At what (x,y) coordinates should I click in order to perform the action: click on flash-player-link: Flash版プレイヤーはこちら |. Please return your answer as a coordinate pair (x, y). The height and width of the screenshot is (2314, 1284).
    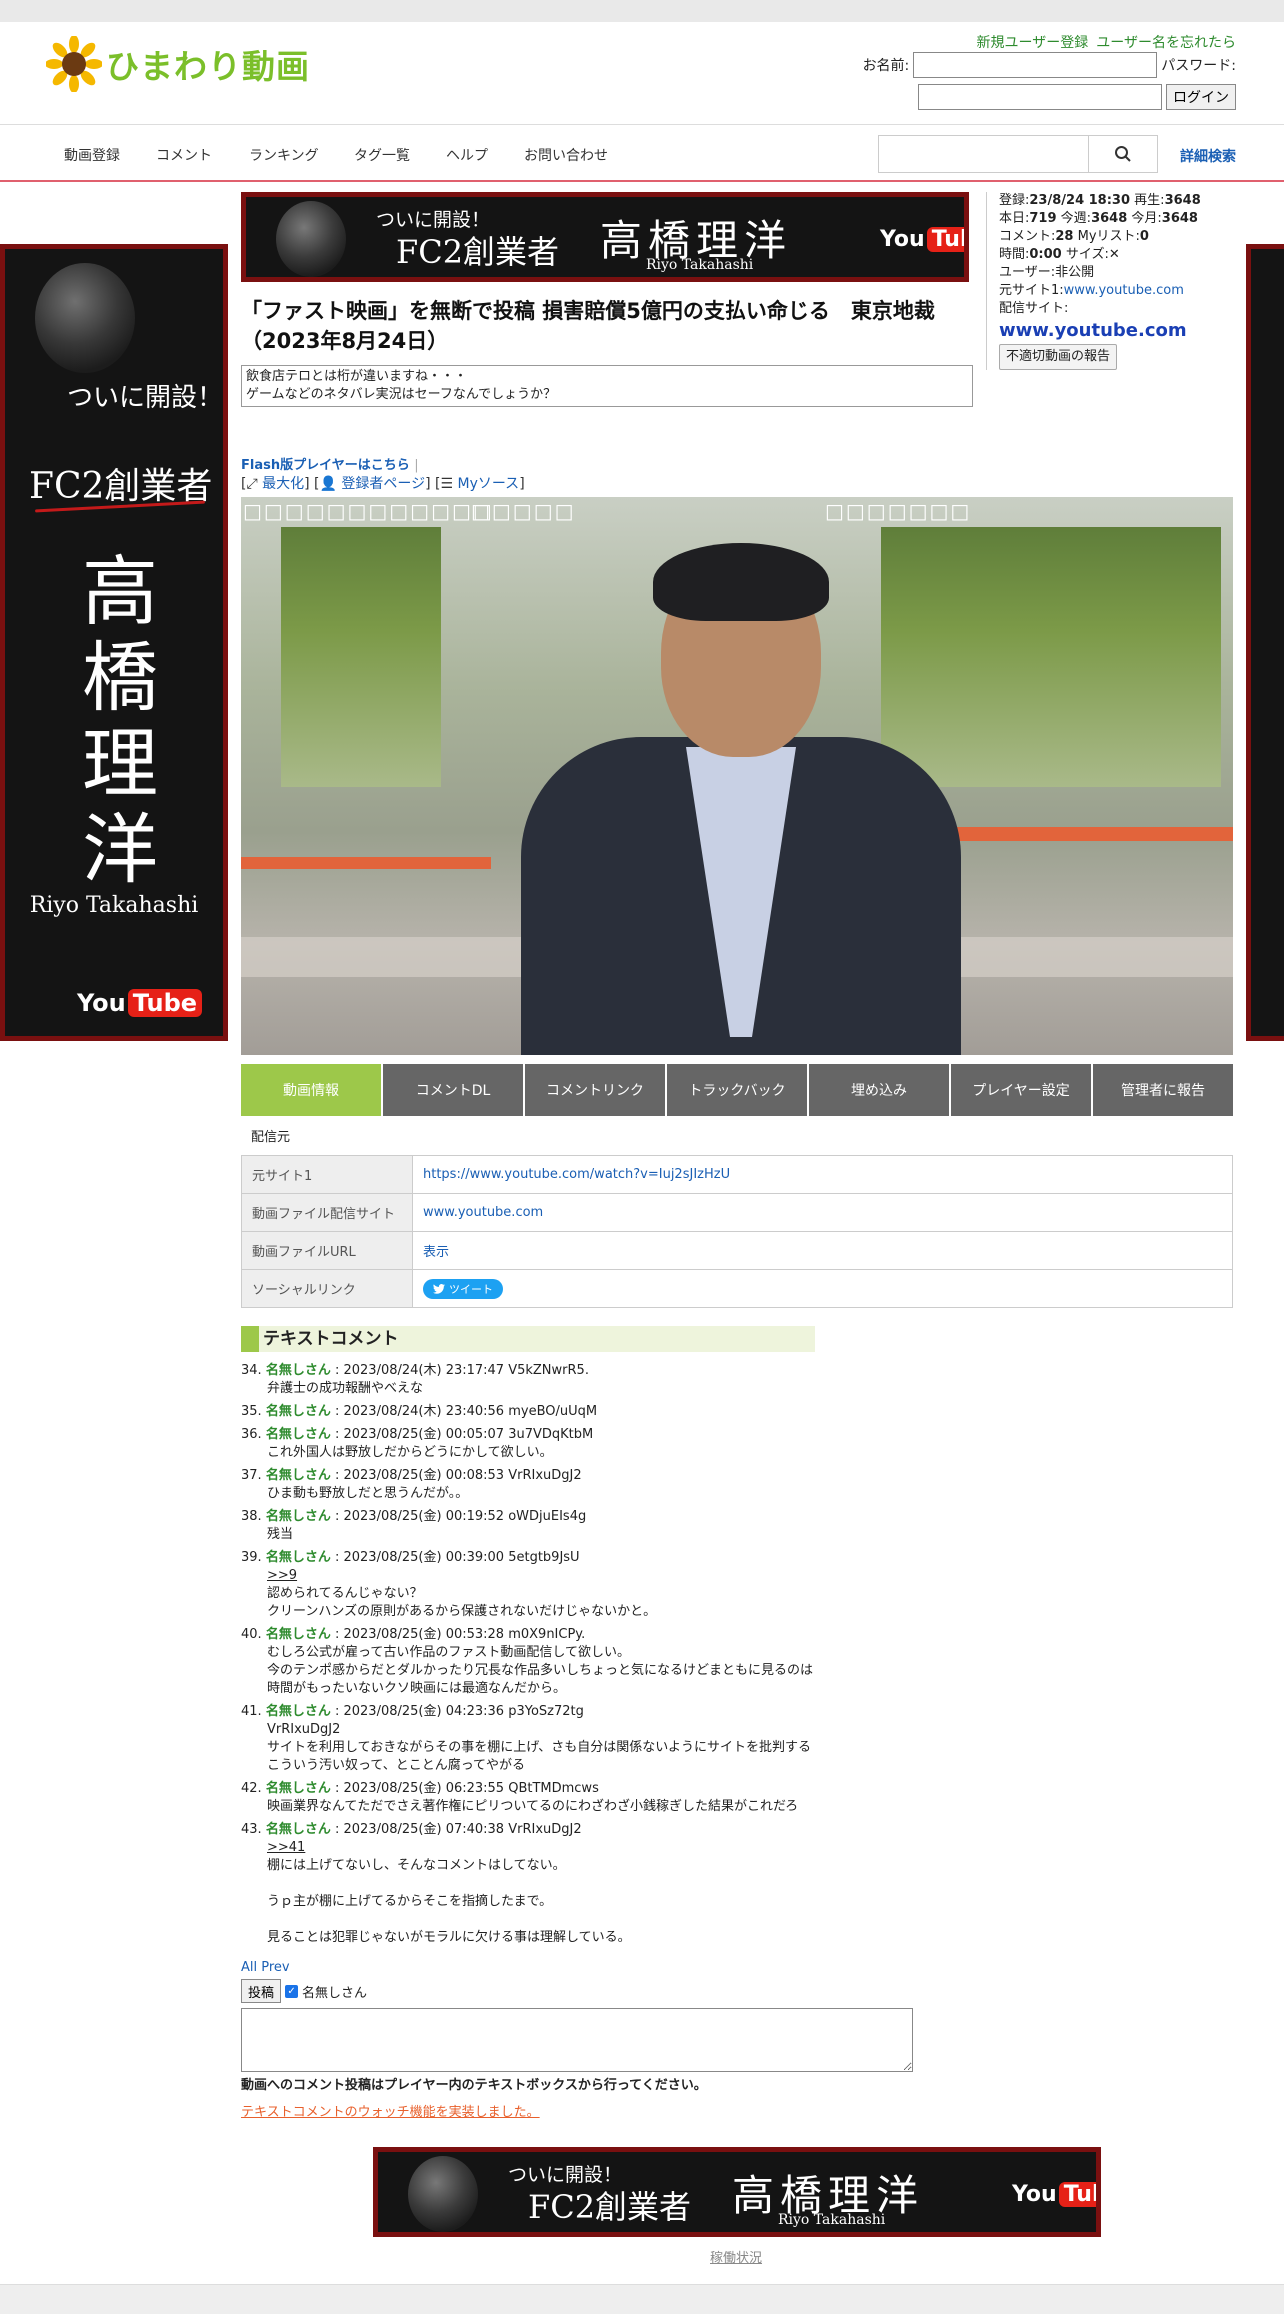
    Looking at the image, I should click on (330, 463).